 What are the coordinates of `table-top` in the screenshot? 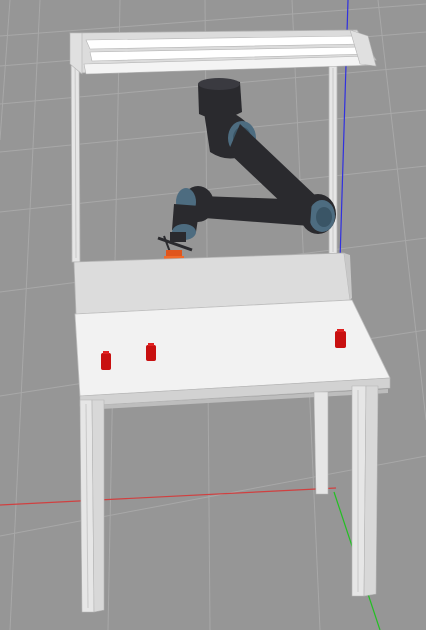 It's located at (232, 354).